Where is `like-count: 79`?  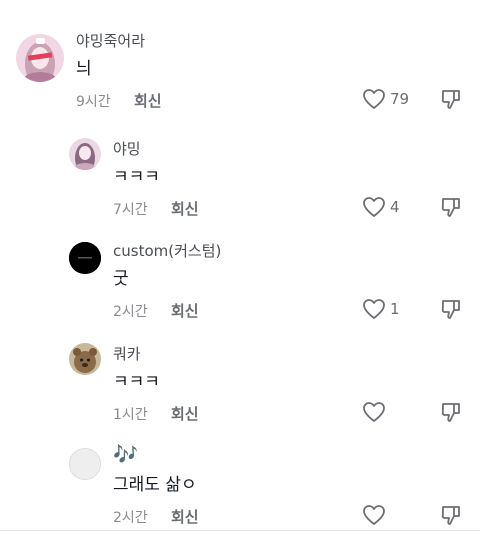 like-count: 79 is located at coordinates (400, 99).